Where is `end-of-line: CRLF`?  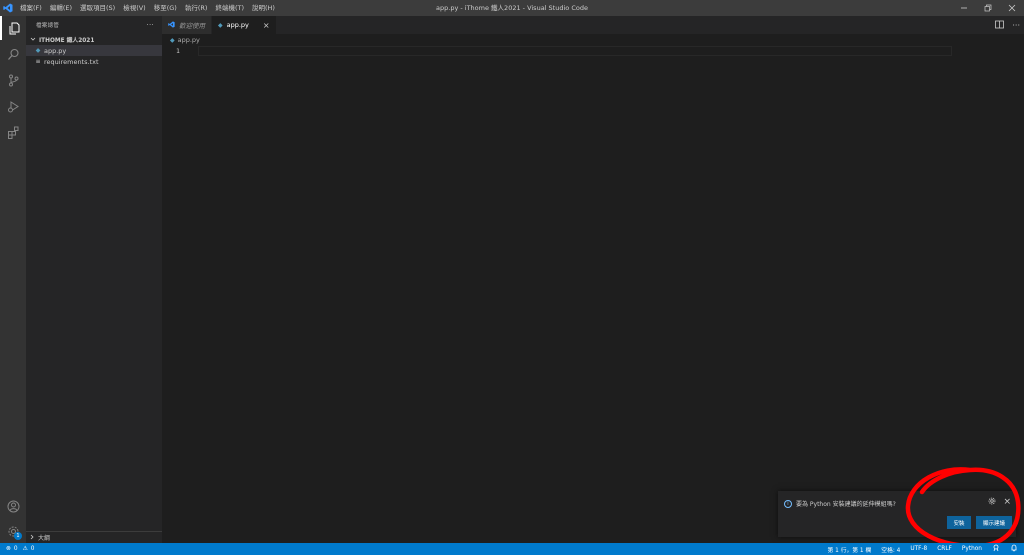 end-of-line: CRLF is located at coordinates (944, 549).